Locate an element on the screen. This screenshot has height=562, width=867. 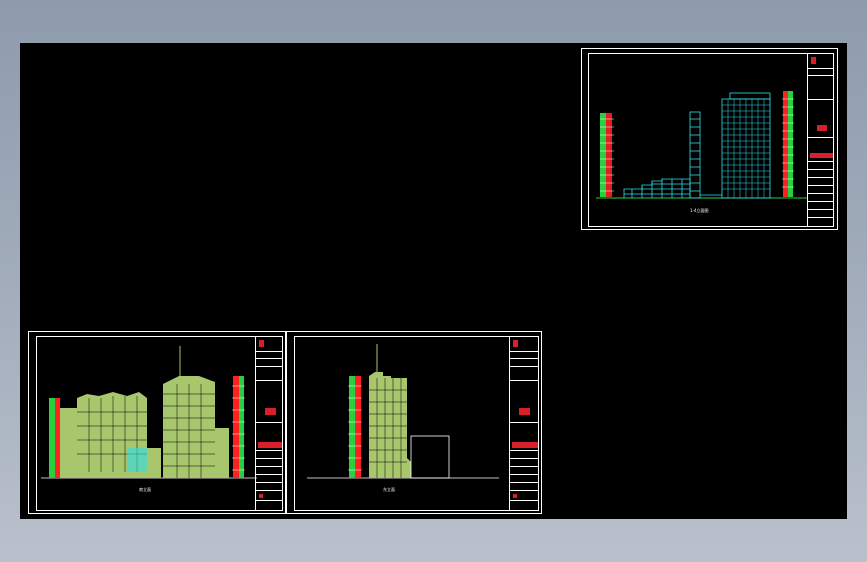
cyan-buildings is located at coordinates (697, 145).